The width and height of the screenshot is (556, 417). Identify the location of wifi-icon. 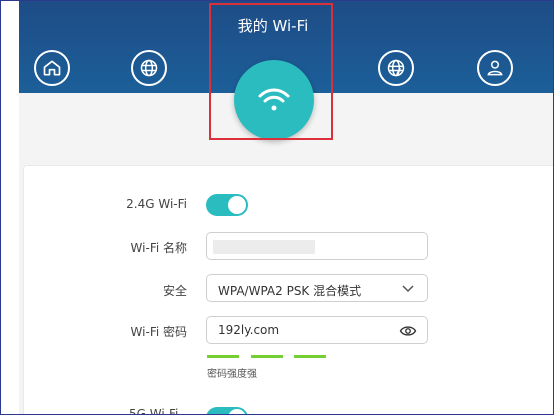
(274, 100).